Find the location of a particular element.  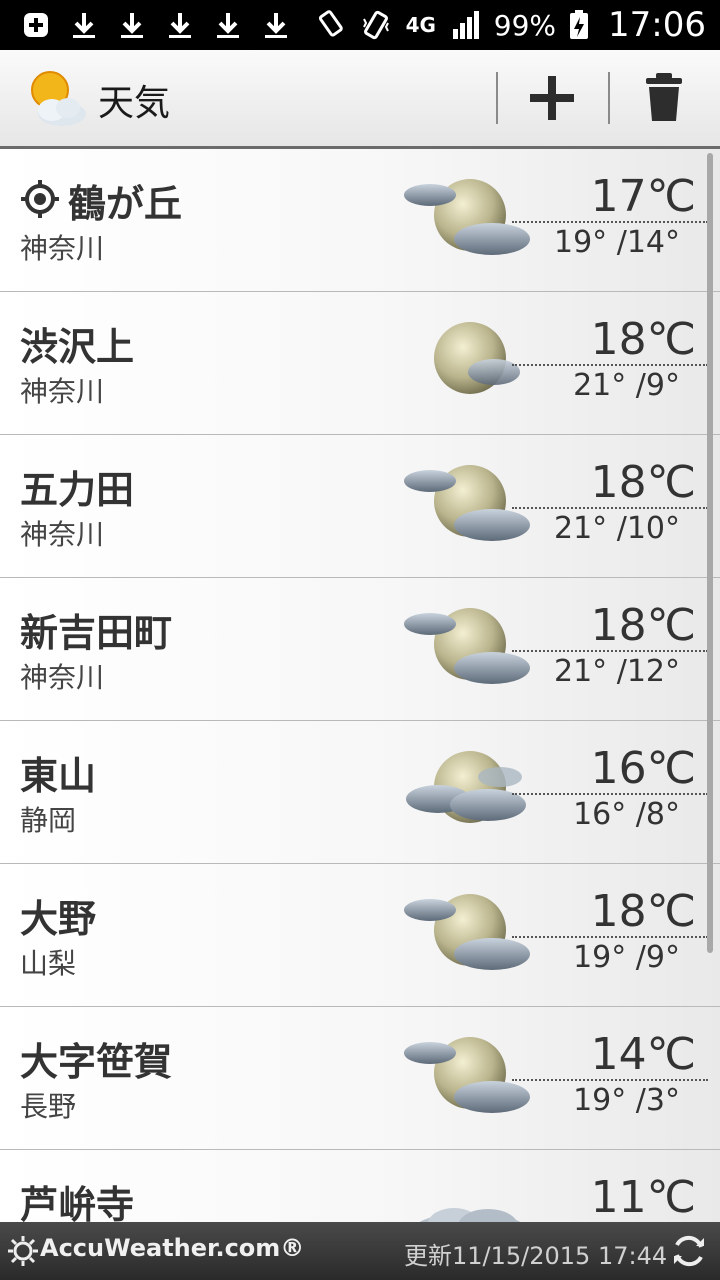

delete-button is located at coordinates (664, 98).